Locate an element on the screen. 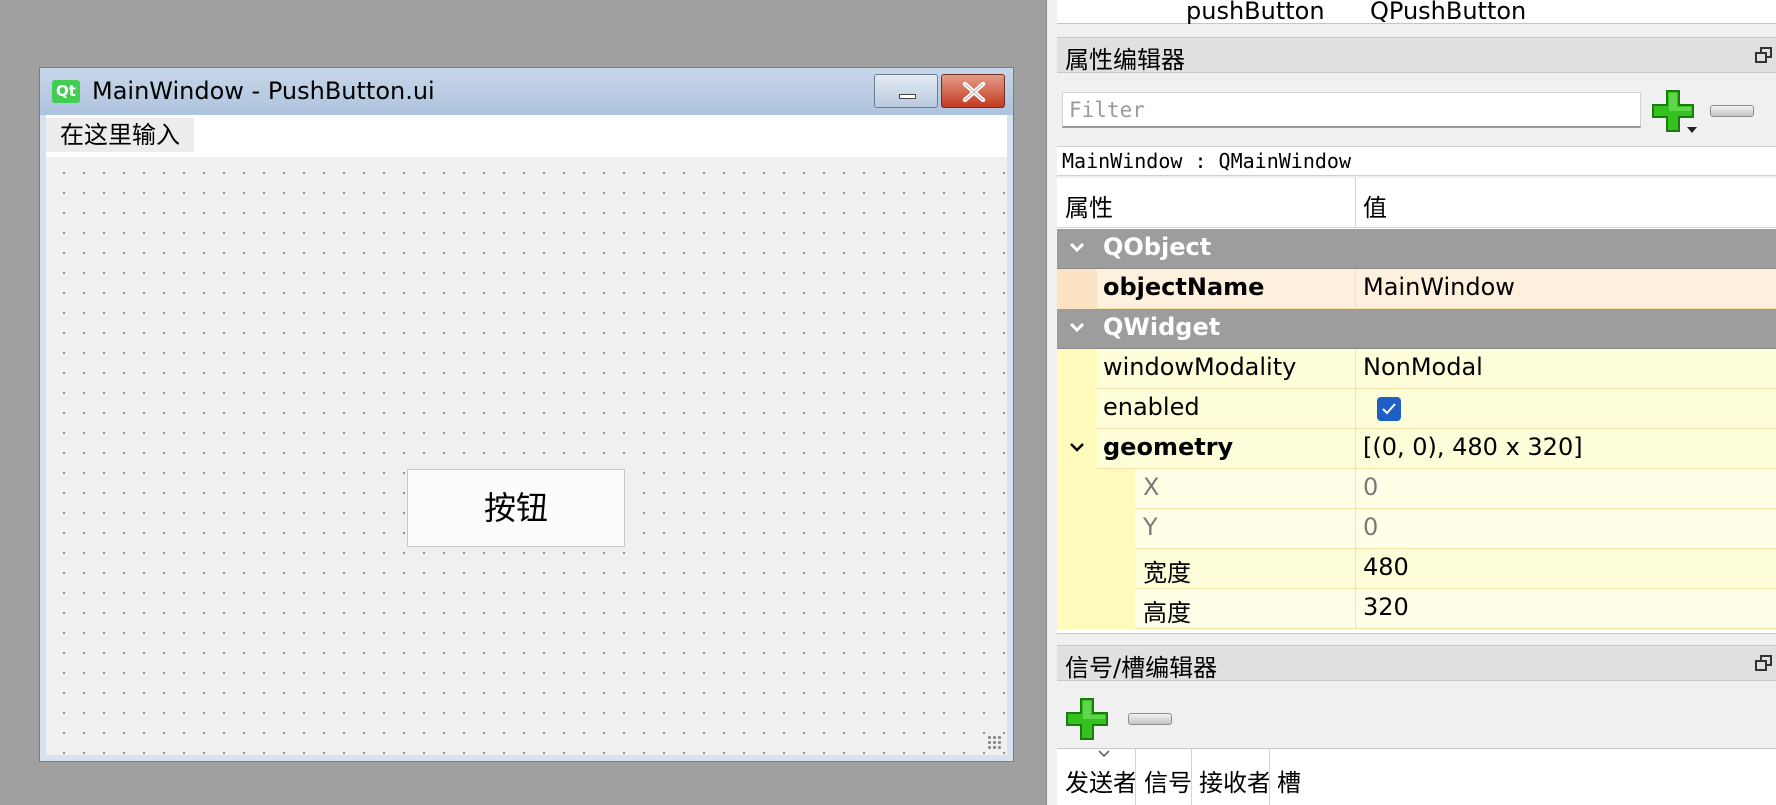  header-property: 属性 is located at coordinates (1089, 205).